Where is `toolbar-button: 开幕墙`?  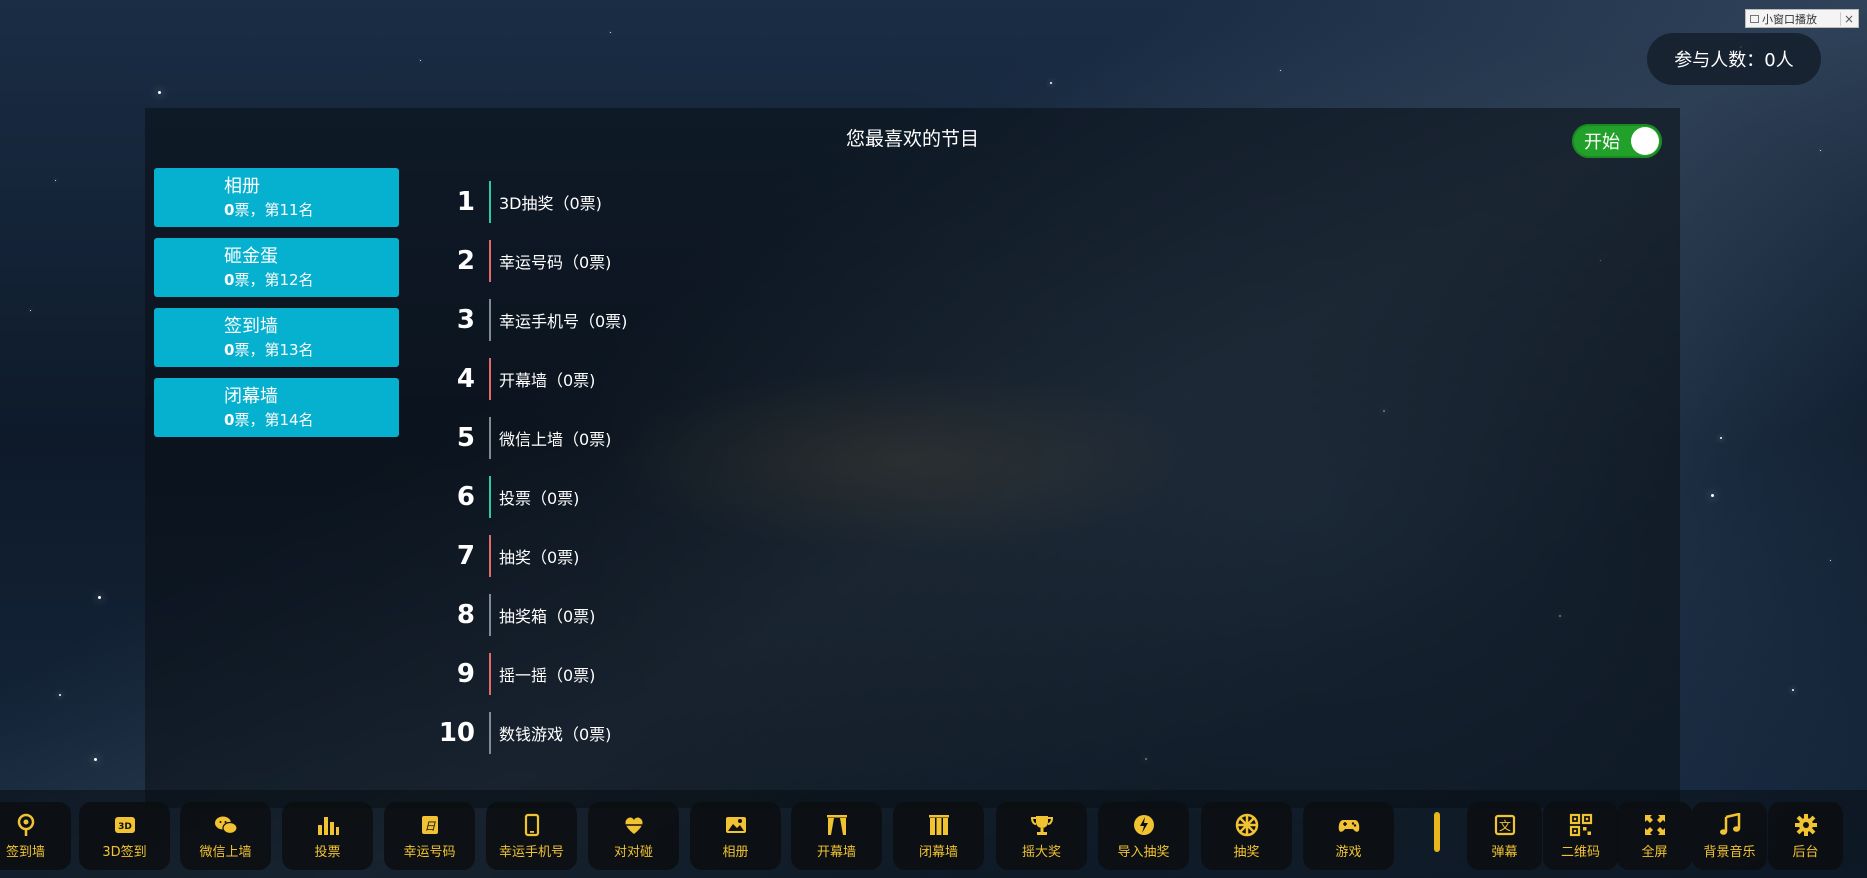
toolbar-button: 开幕墙 is located at coordinates (836, 836).